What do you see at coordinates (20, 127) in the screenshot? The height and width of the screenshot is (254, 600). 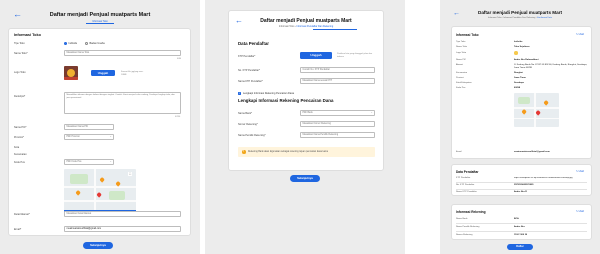 I see `pic-name-label: Nama PIC*` at bounding box center [20, 127].